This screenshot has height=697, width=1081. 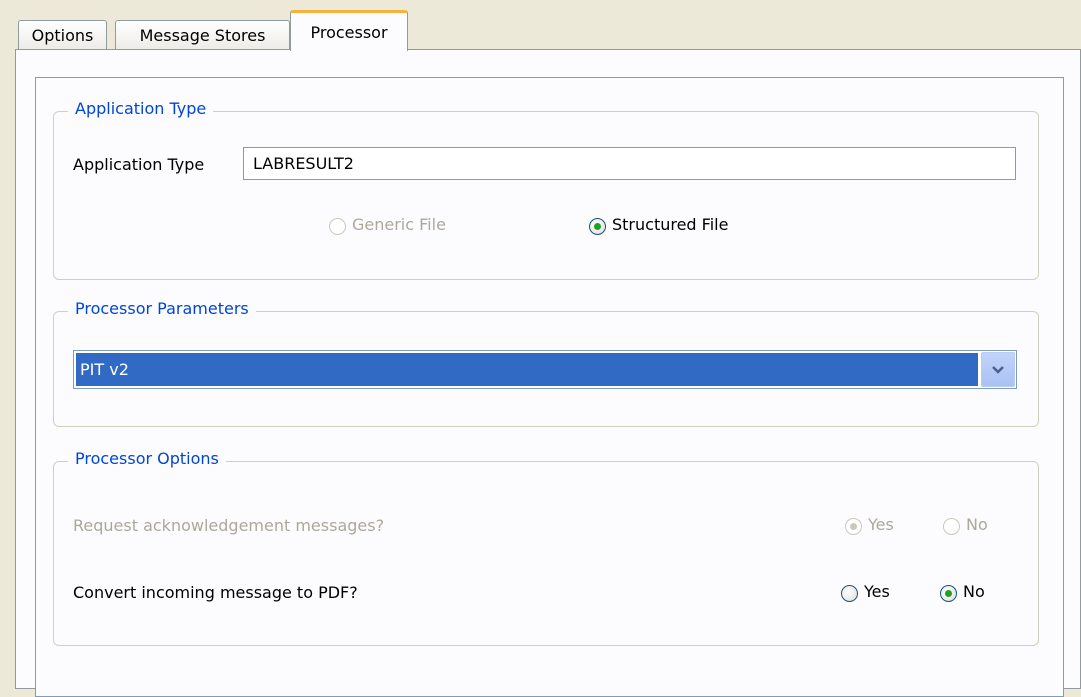 What do you see at coordinates (215, 592) in the screenshot?
I see `convert-pdf-label: Convert incoming message to PDF?` at bounding box center [215, 592].